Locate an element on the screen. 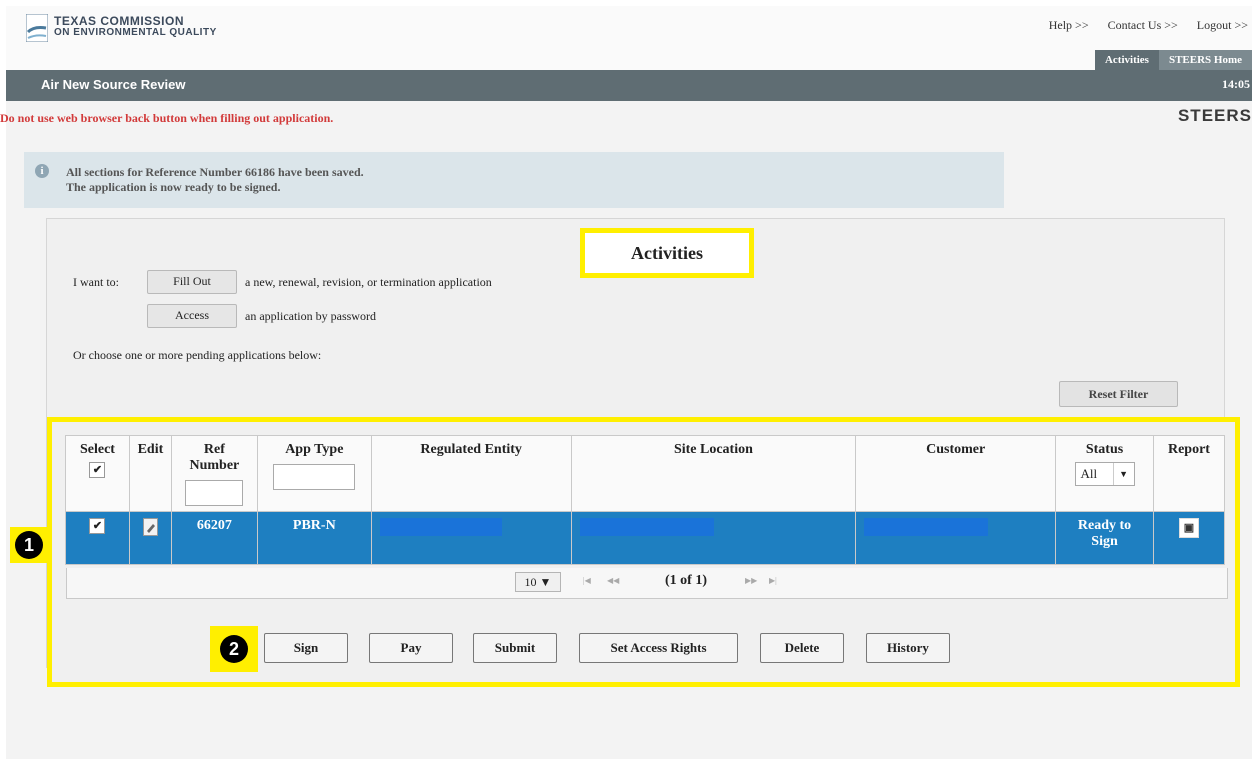 The height and width of the screenshot is (759, 1252). top-links: Help >> Contact Us >> Logout >> is located at coordinates (1140, 25).